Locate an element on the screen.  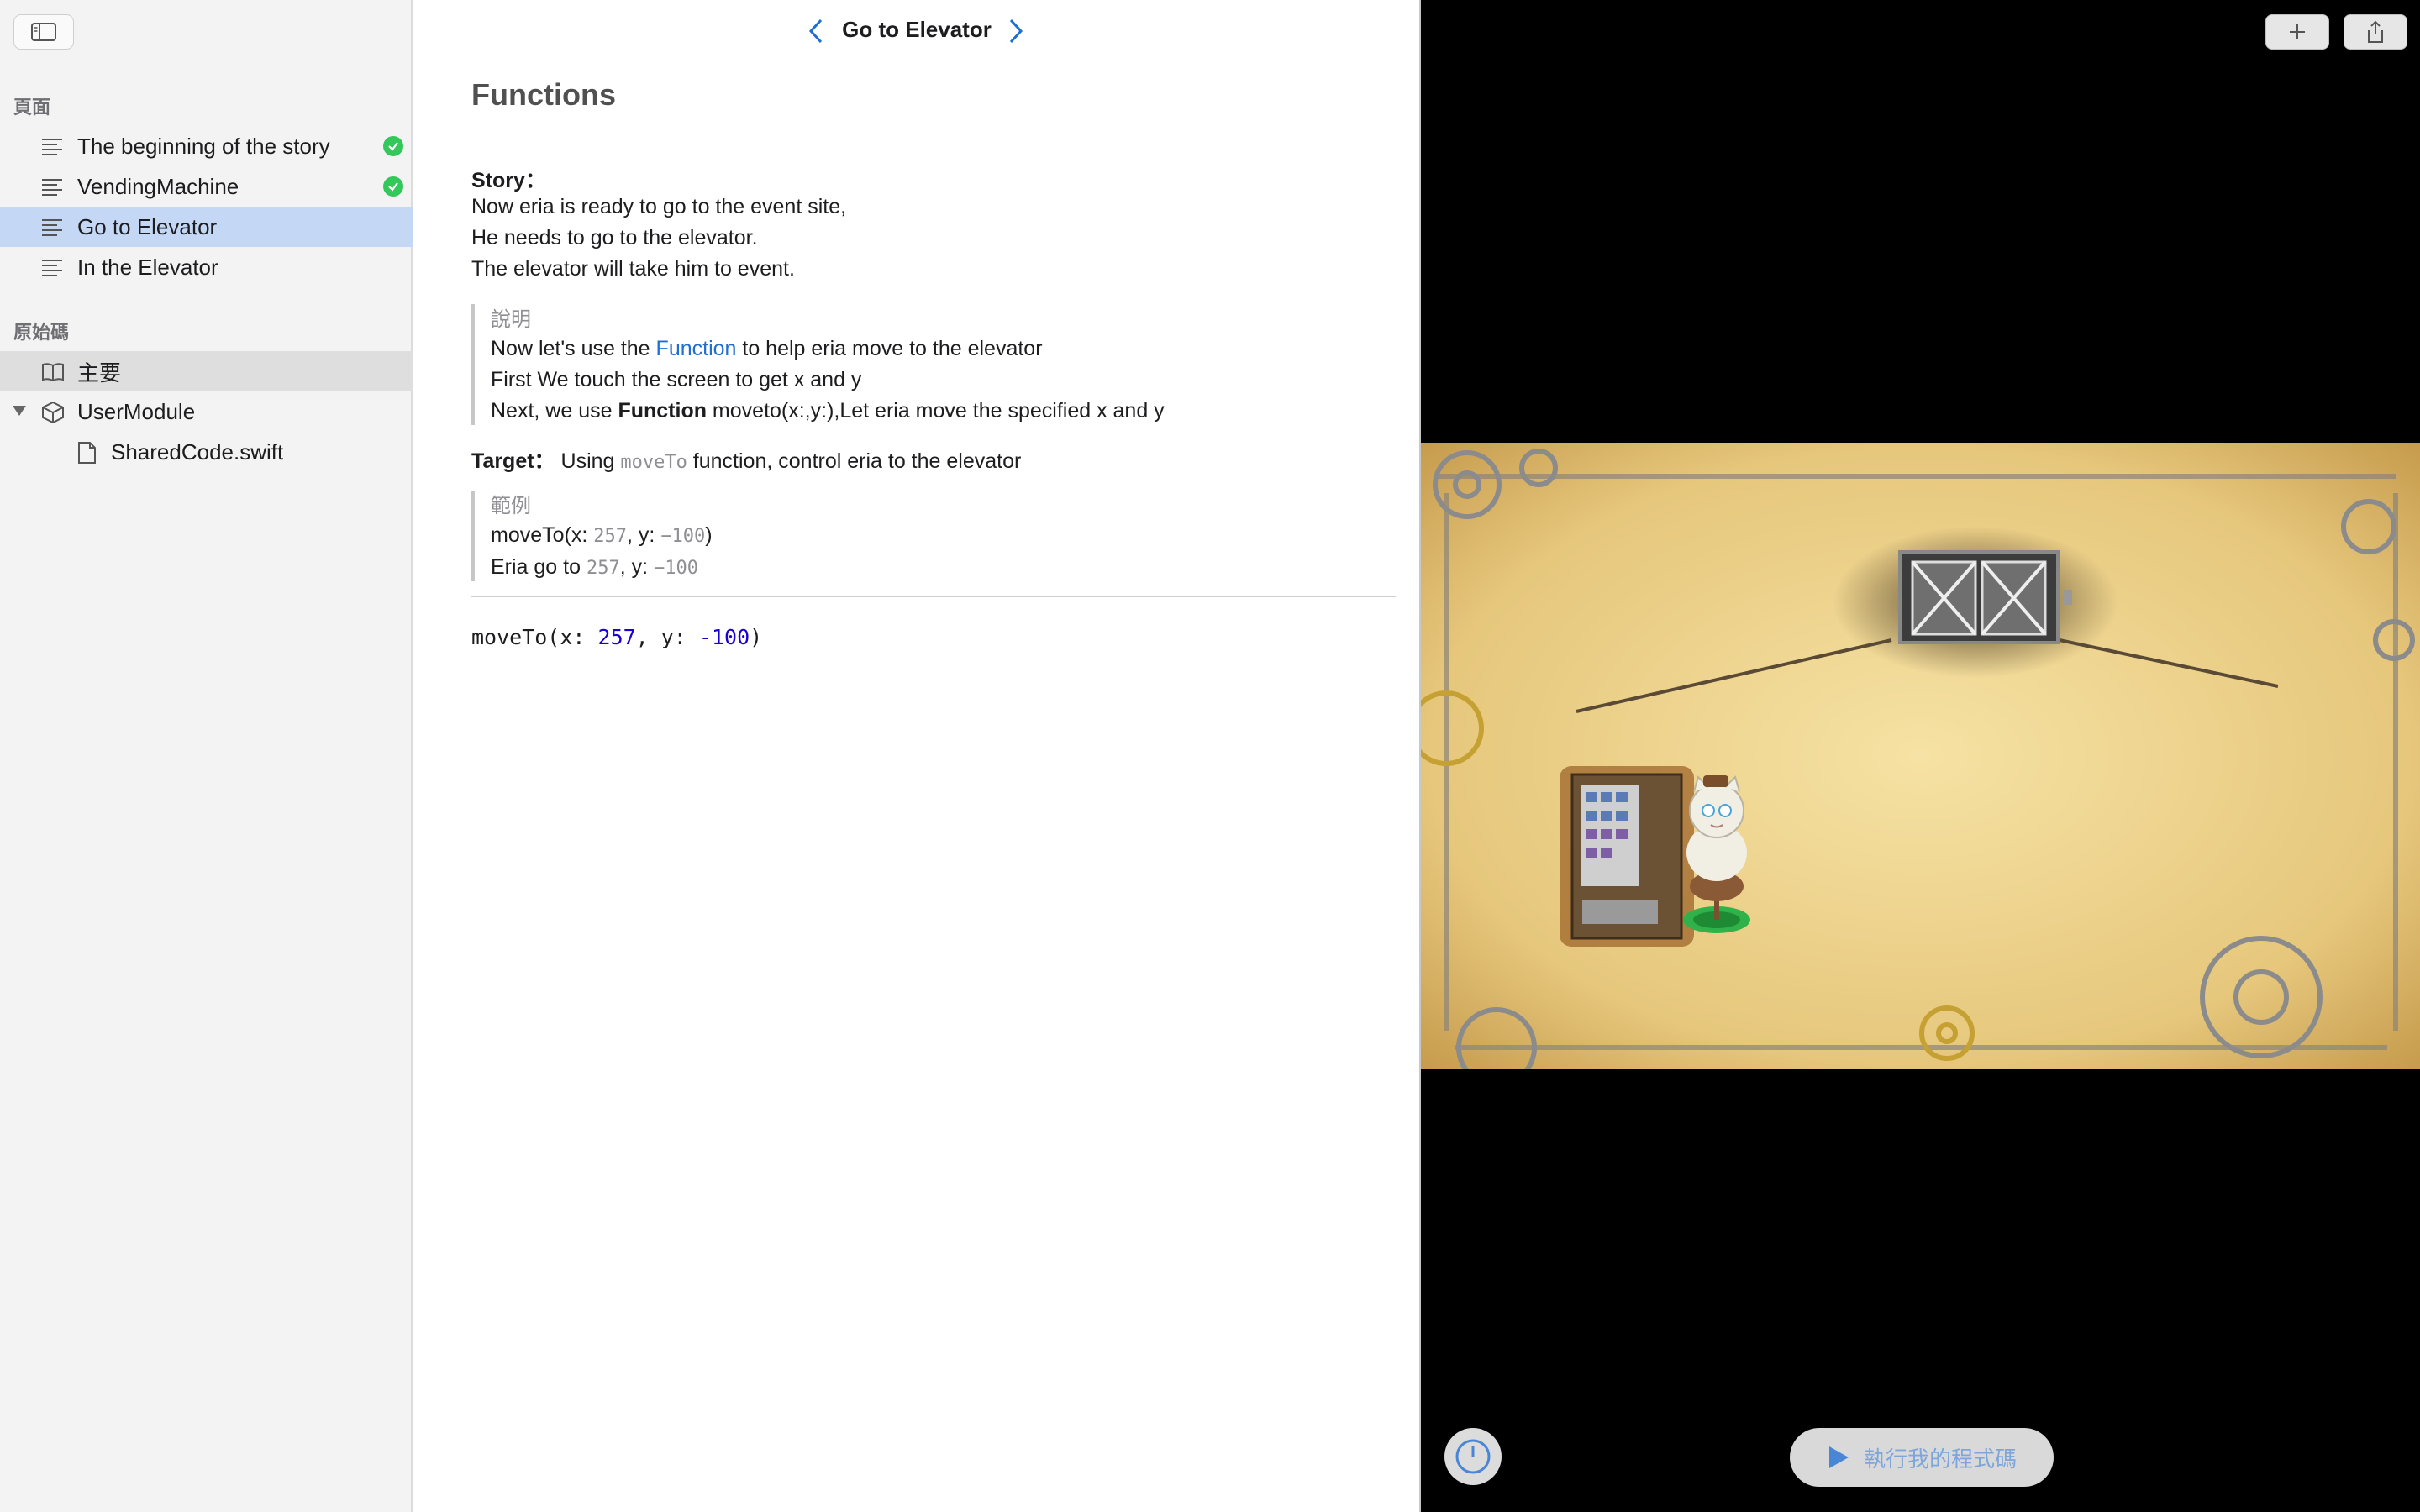
text: moveTo(x: is located at coordinates (542, 535).